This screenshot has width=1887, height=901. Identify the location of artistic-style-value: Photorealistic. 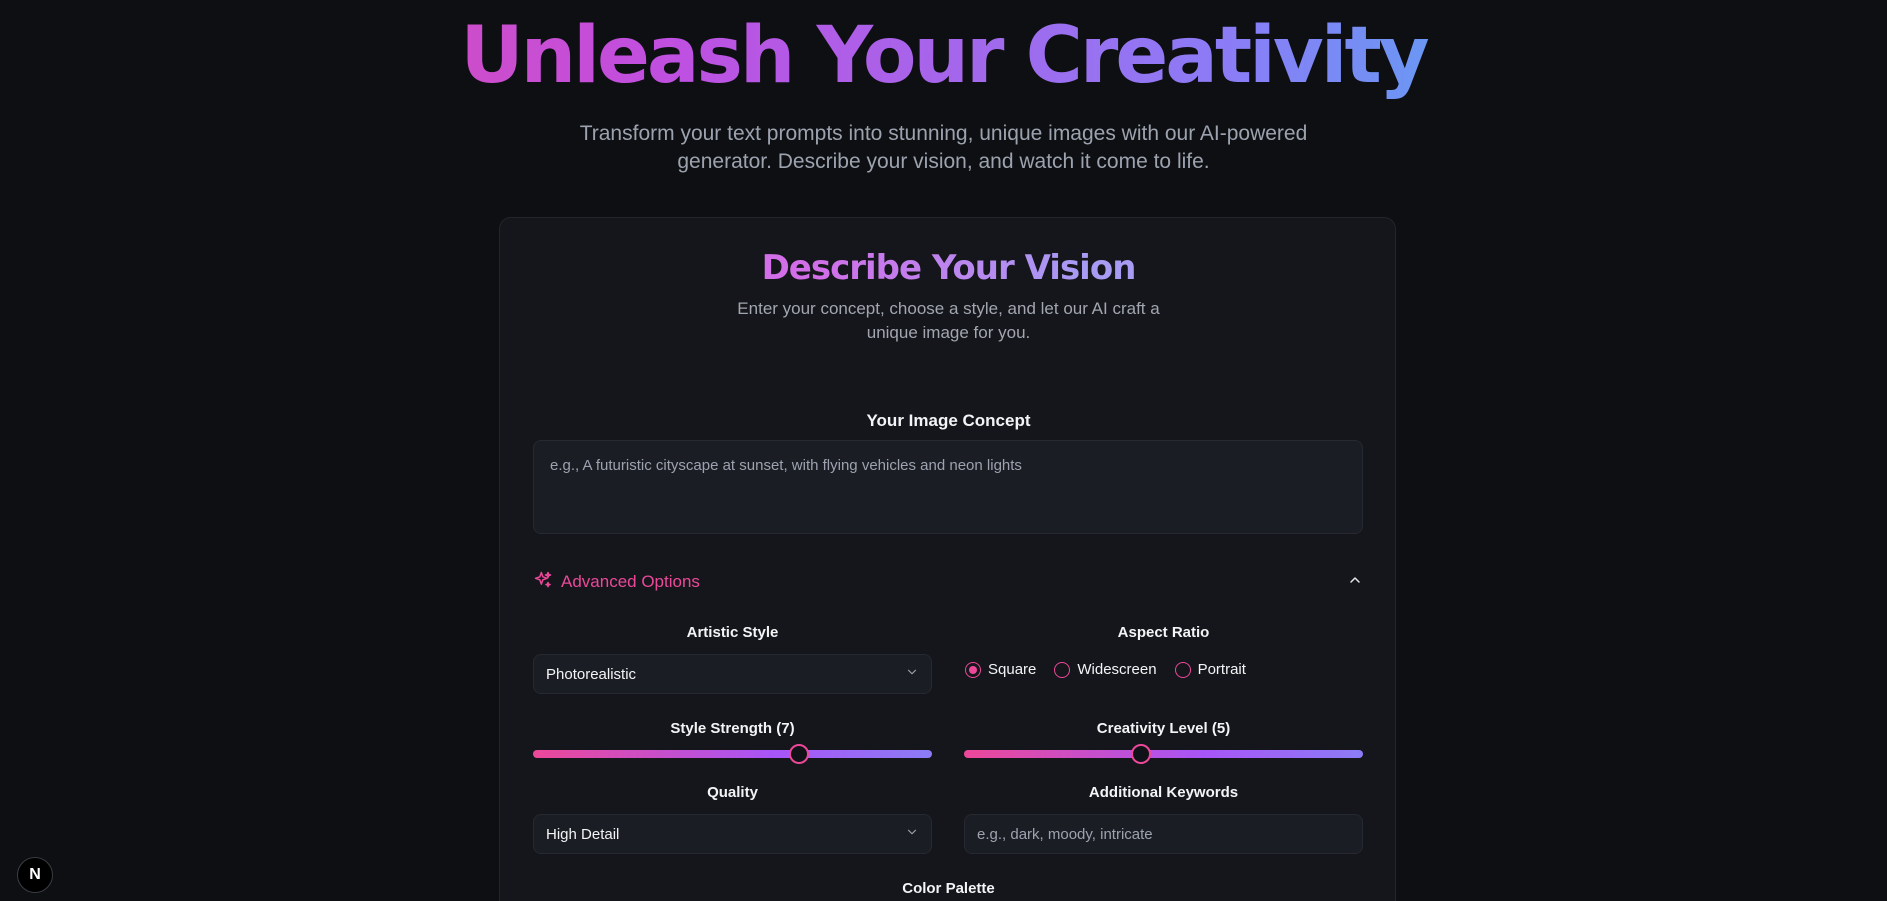
(591, 674).